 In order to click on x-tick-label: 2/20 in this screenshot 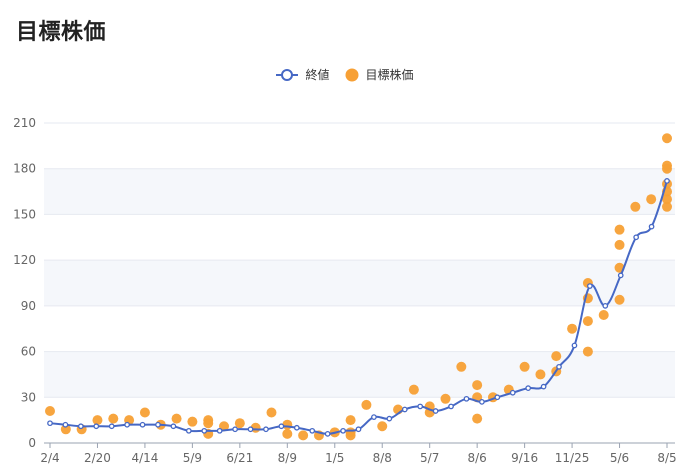, I will do `click(97, 458)`.